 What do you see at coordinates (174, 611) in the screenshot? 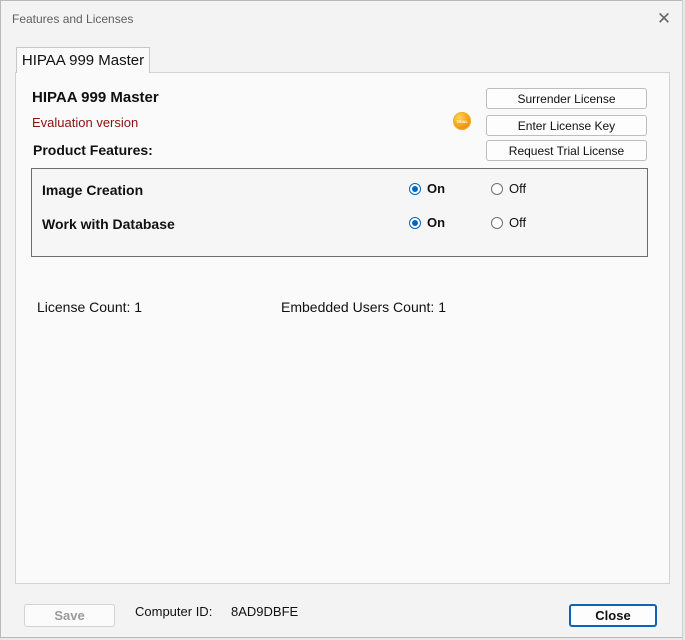
I see `computer-id-label: Computer ID:` at bounding box center [174, 611].